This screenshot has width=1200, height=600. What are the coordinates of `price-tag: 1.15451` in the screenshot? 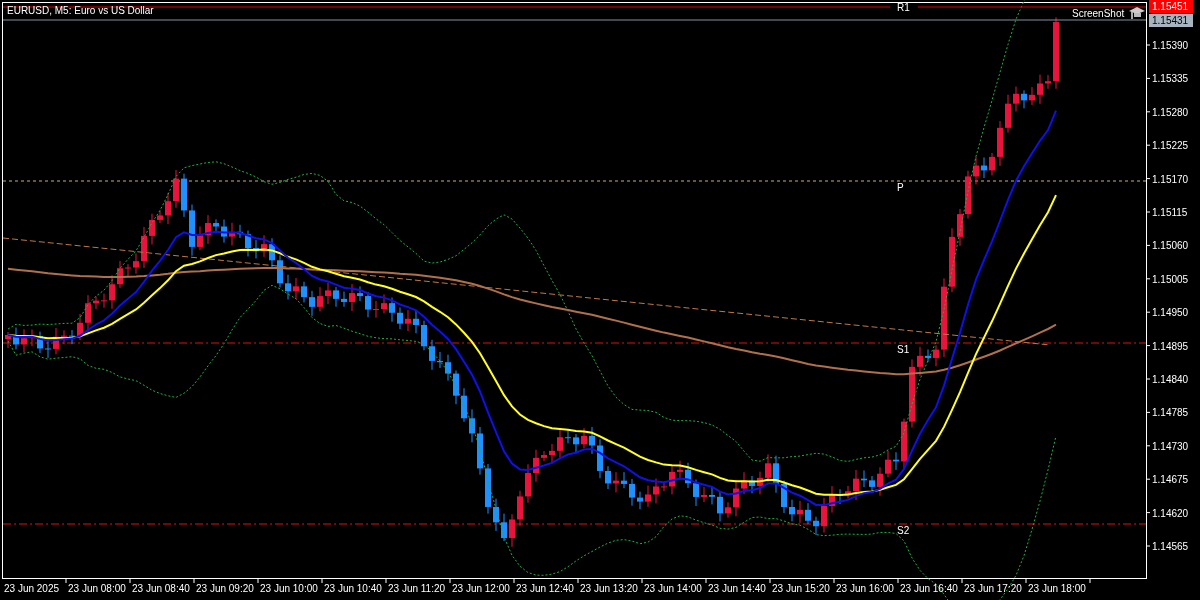 It's located at (1171, 6).